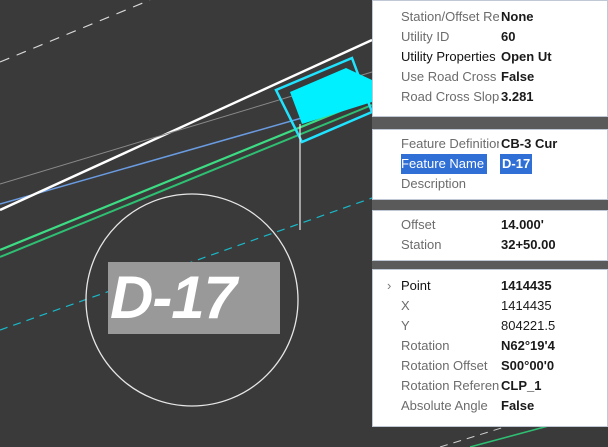 The width and height of the screenshot is (608, 447). Describe the element at coordinates (490, 245) in the screenshot. I see `property-row: Station 32+50.00` at that location.